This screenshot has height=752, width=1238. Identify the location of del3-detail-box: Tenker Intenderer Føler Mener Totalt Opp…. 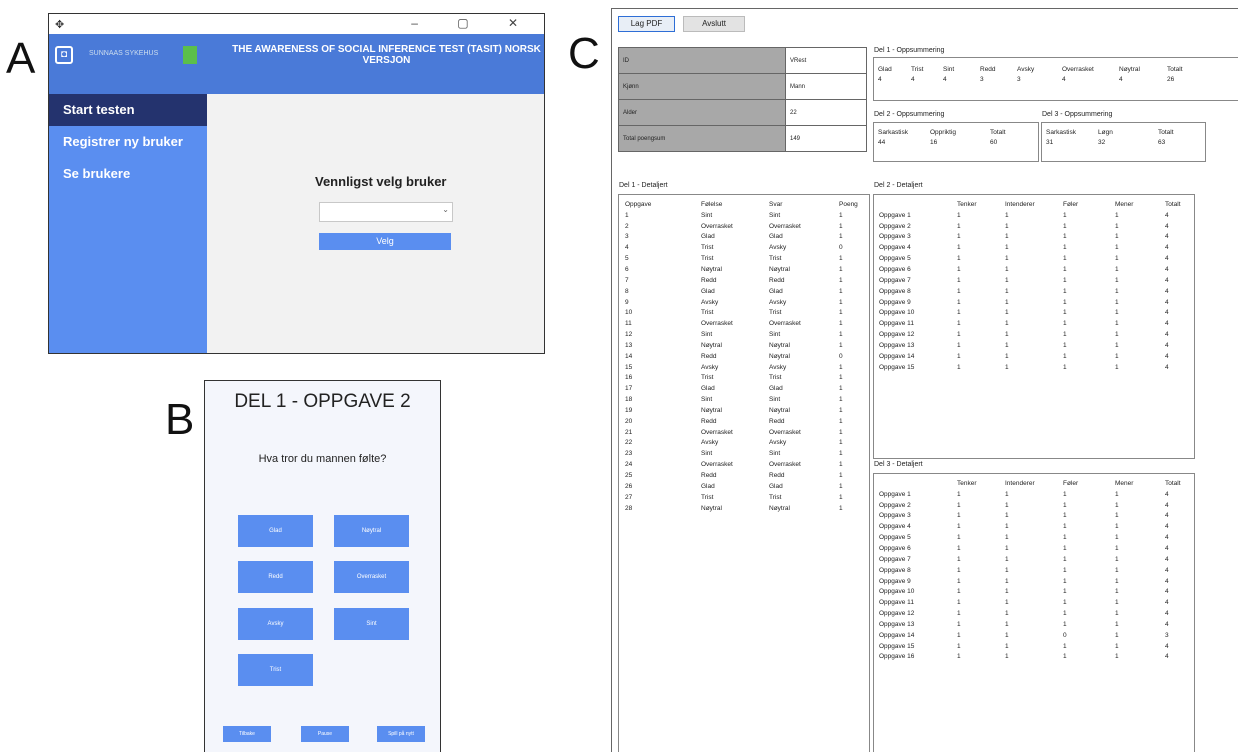
(1034, 612).